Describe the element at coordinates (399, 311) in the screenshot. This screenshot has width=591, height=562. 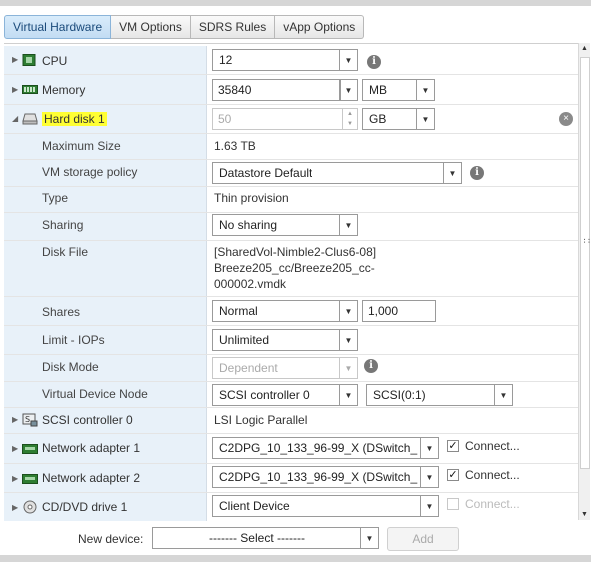
I see `shares-value-input: 1,000` at that location.